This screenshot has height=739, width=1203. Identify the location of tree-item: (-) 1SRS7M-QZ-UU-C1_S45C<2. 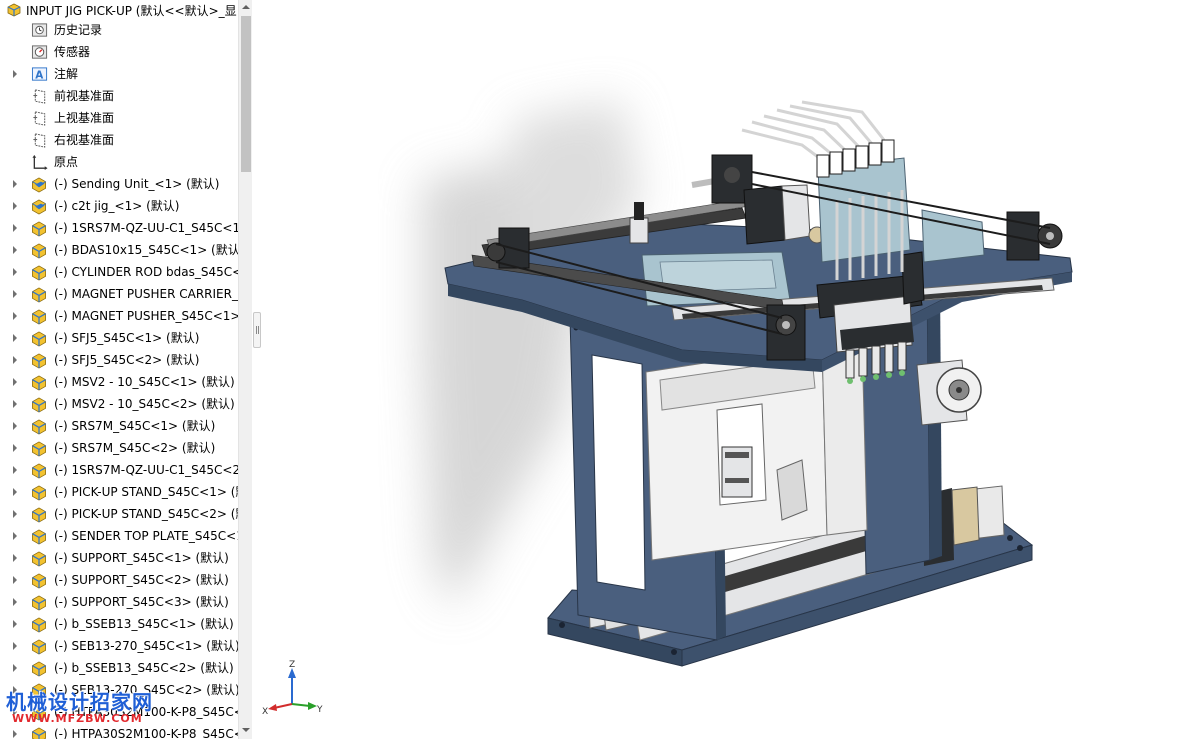
(119, 470).